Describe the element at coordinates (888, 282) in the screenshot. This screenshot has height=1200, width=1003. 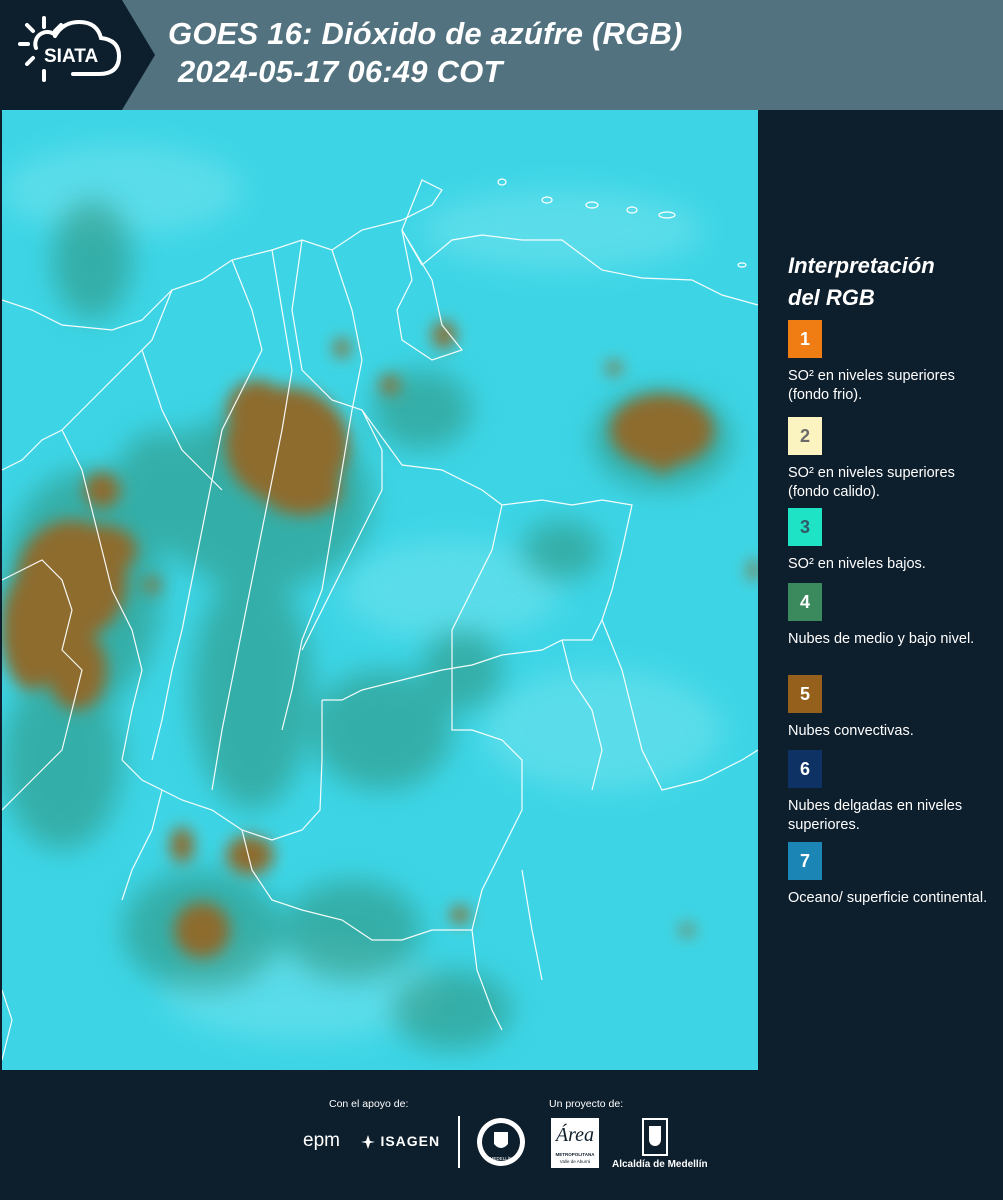
I see `legend-title: Interpretación del RGB` at that location.